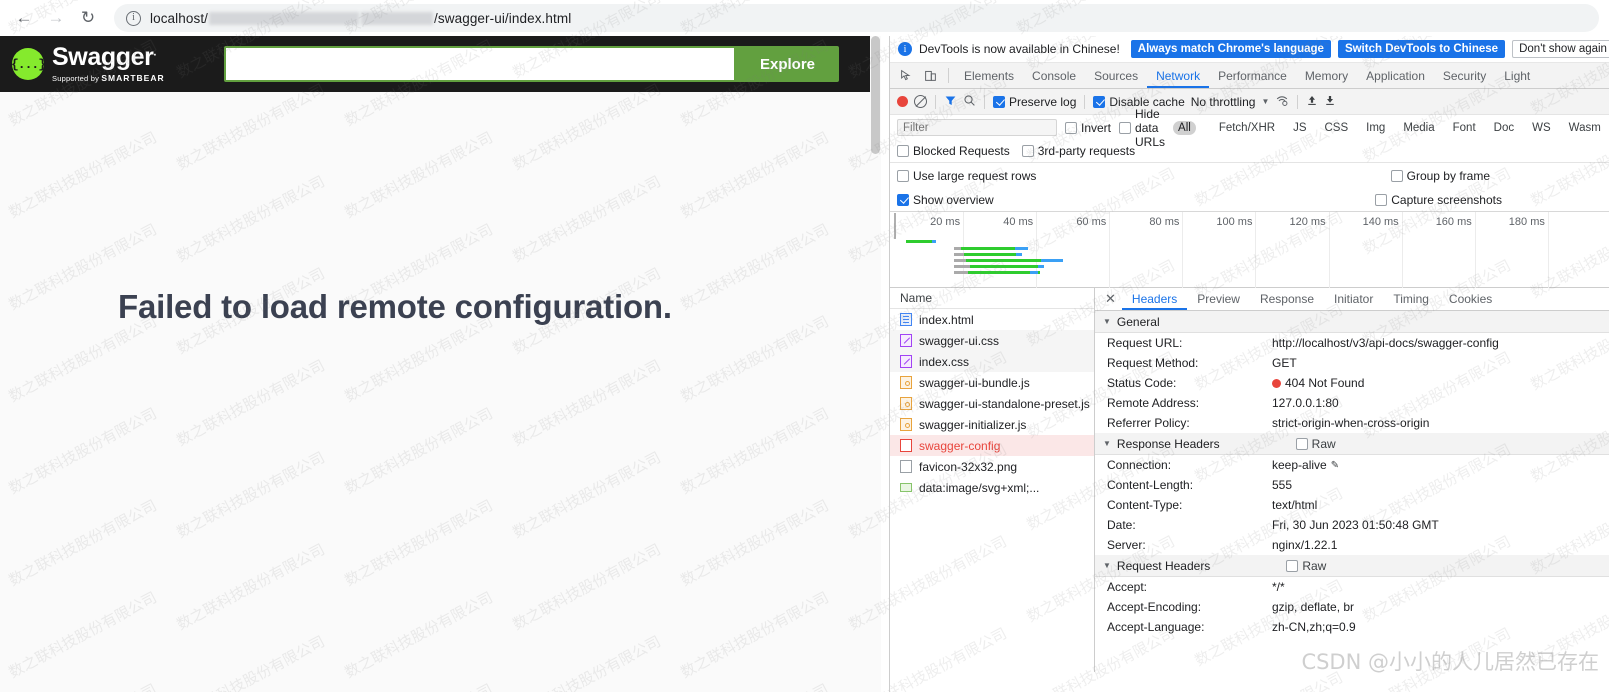 The height and width of the screenshot is (692, 1609). Describe the element at coordinates (1352, 444) in the screenshot. I see `response-headers-section-header: ▼ Response Headers Raw` at that location.